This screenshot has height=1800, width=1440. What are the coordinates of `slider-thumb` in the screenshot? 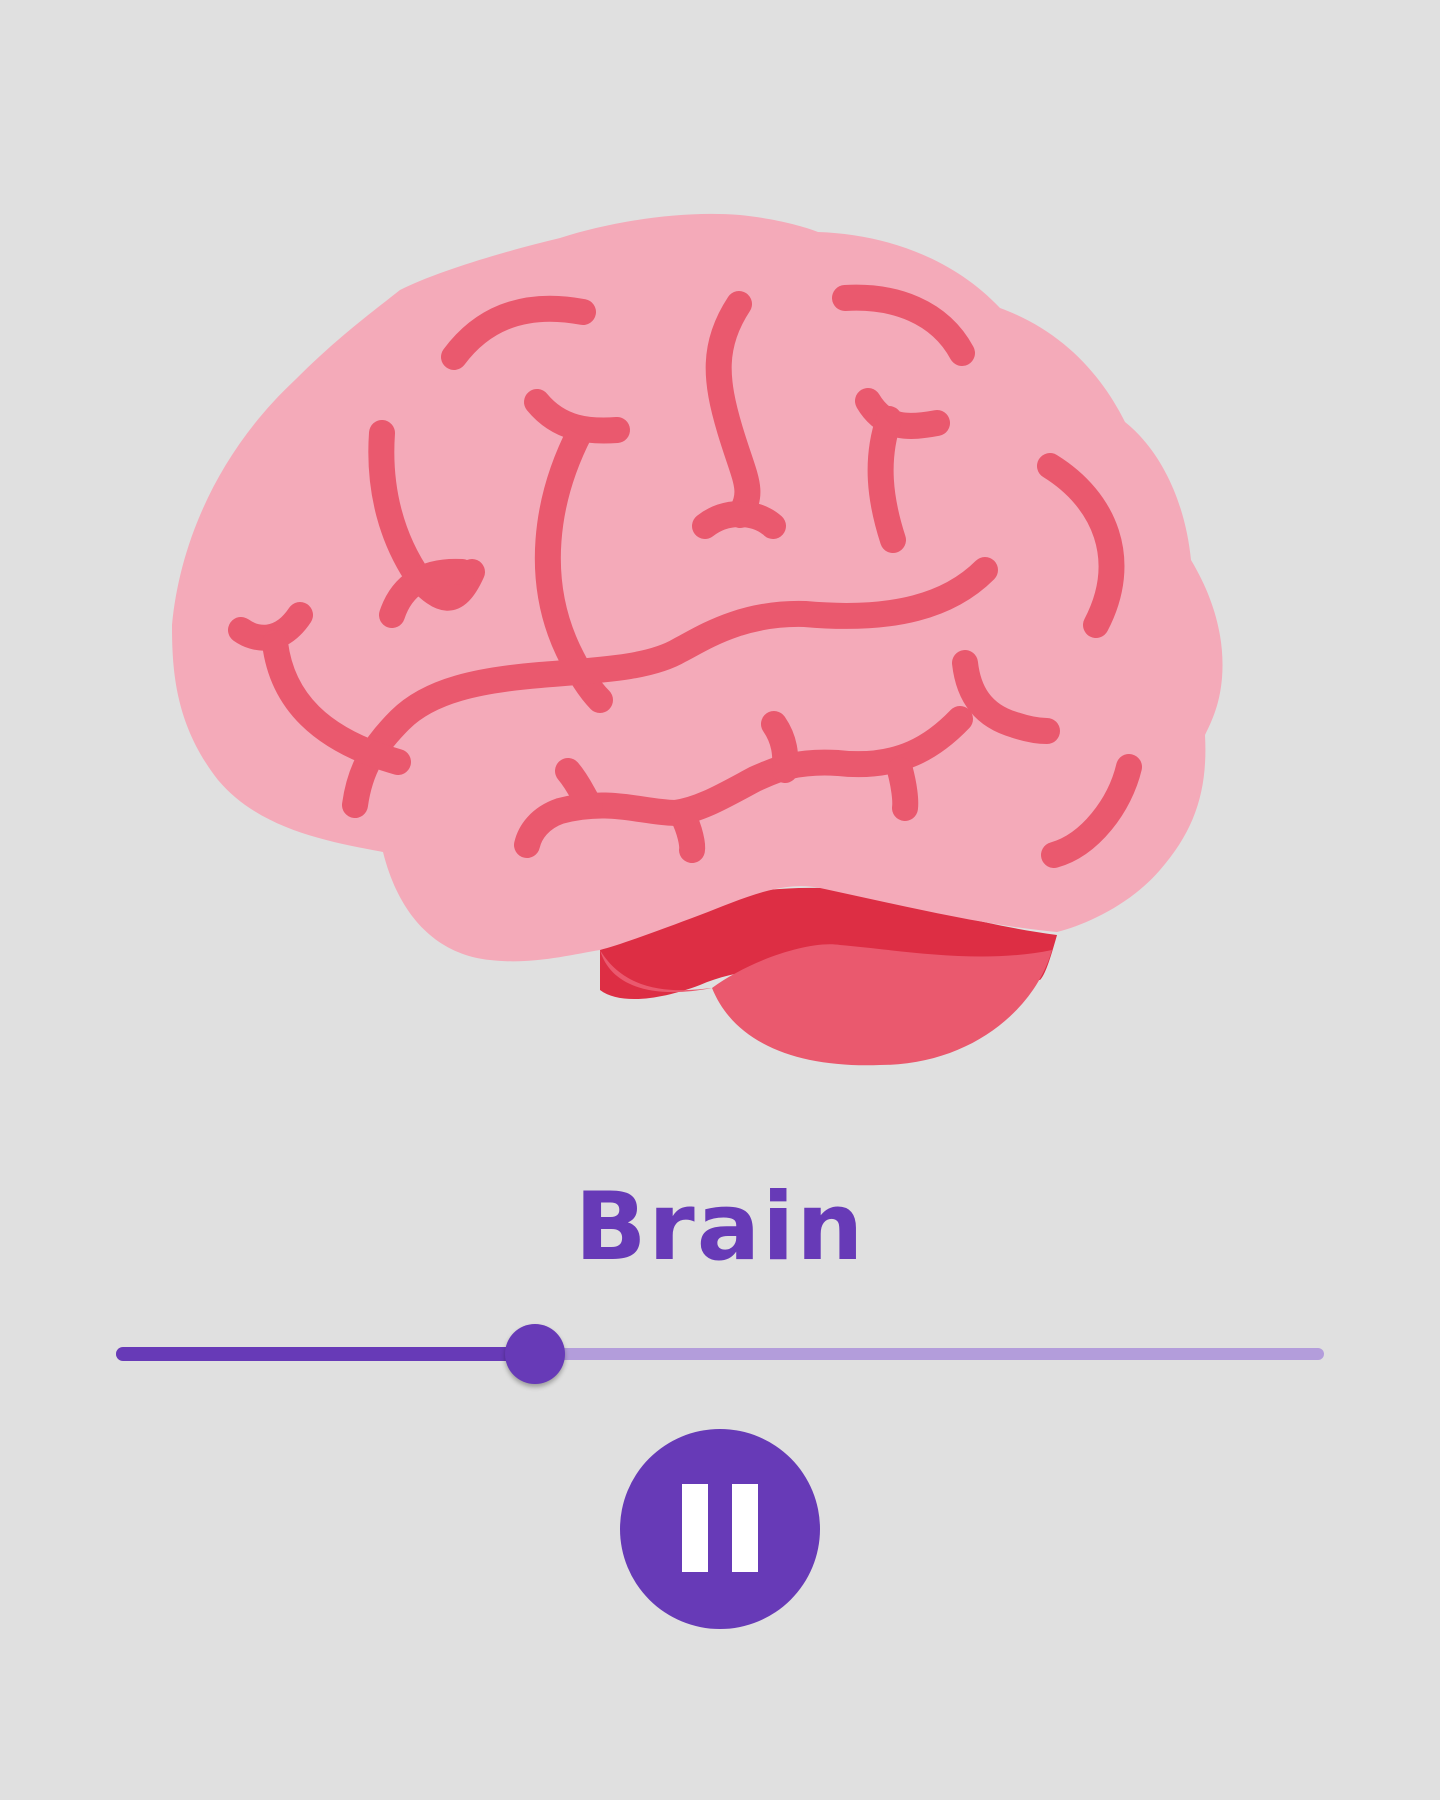 It's located at (535, 1354).